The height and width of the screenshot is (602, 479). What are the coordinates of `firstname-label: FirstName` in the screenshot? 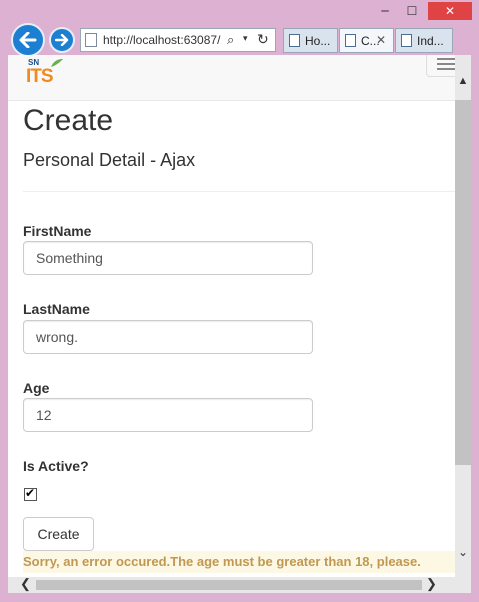 It's located at (57, 231).